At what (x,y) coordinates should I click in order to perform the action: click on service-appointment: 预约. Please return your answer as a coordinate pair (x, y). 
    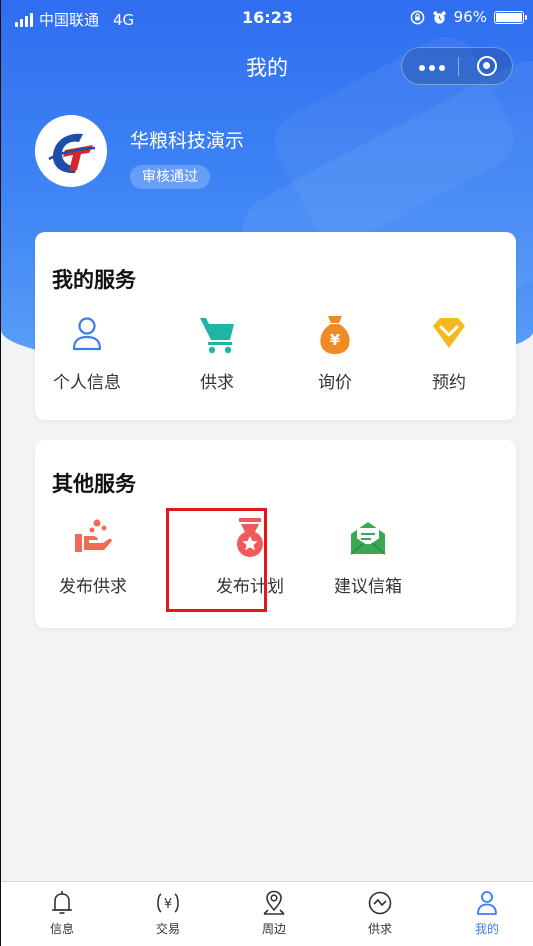
    Looking at the image, I should click on (449, 352).